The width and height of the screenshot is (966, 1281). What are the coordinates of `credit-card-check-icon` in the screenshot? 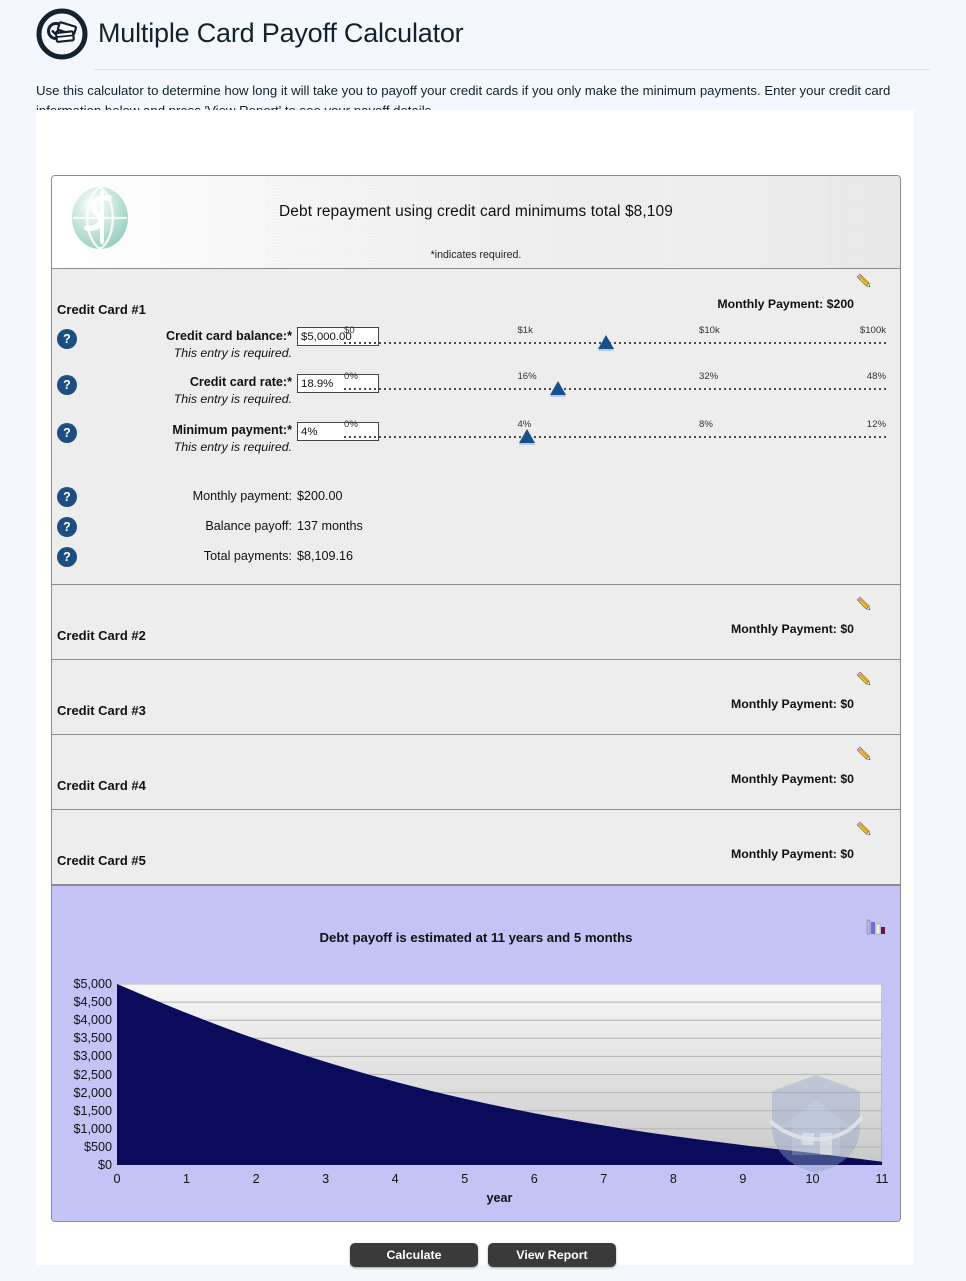 It's located at (62, 34).